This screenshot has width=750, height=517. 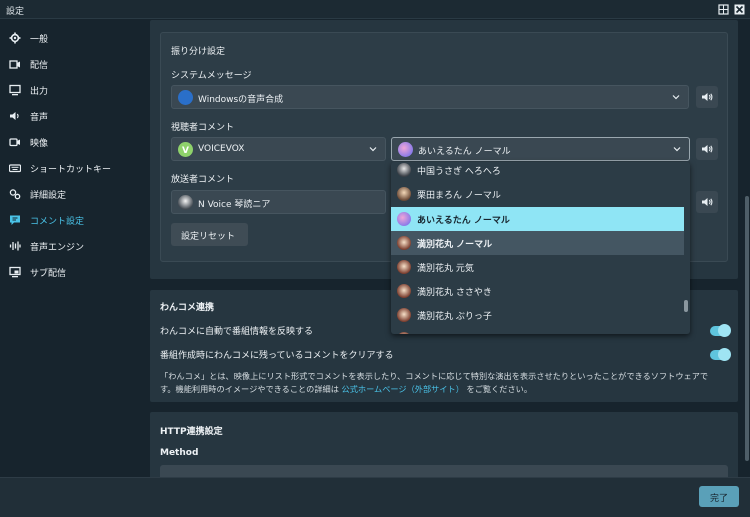 What do you see at coordinates (454, 317) in the screenshot?
I see `voice-option-label: 満別花丸 ぶりっ子` at bounding box center [454, 317].